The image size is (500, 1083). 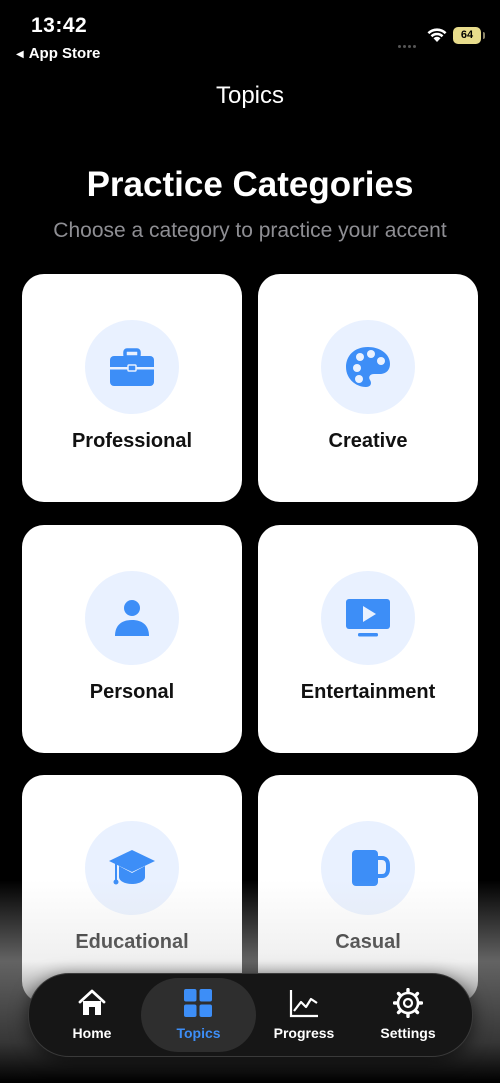 What do you see at coordinates (437, 35) in the screenshot?
I see `wifi-icon` at bounding box center [437, 35].